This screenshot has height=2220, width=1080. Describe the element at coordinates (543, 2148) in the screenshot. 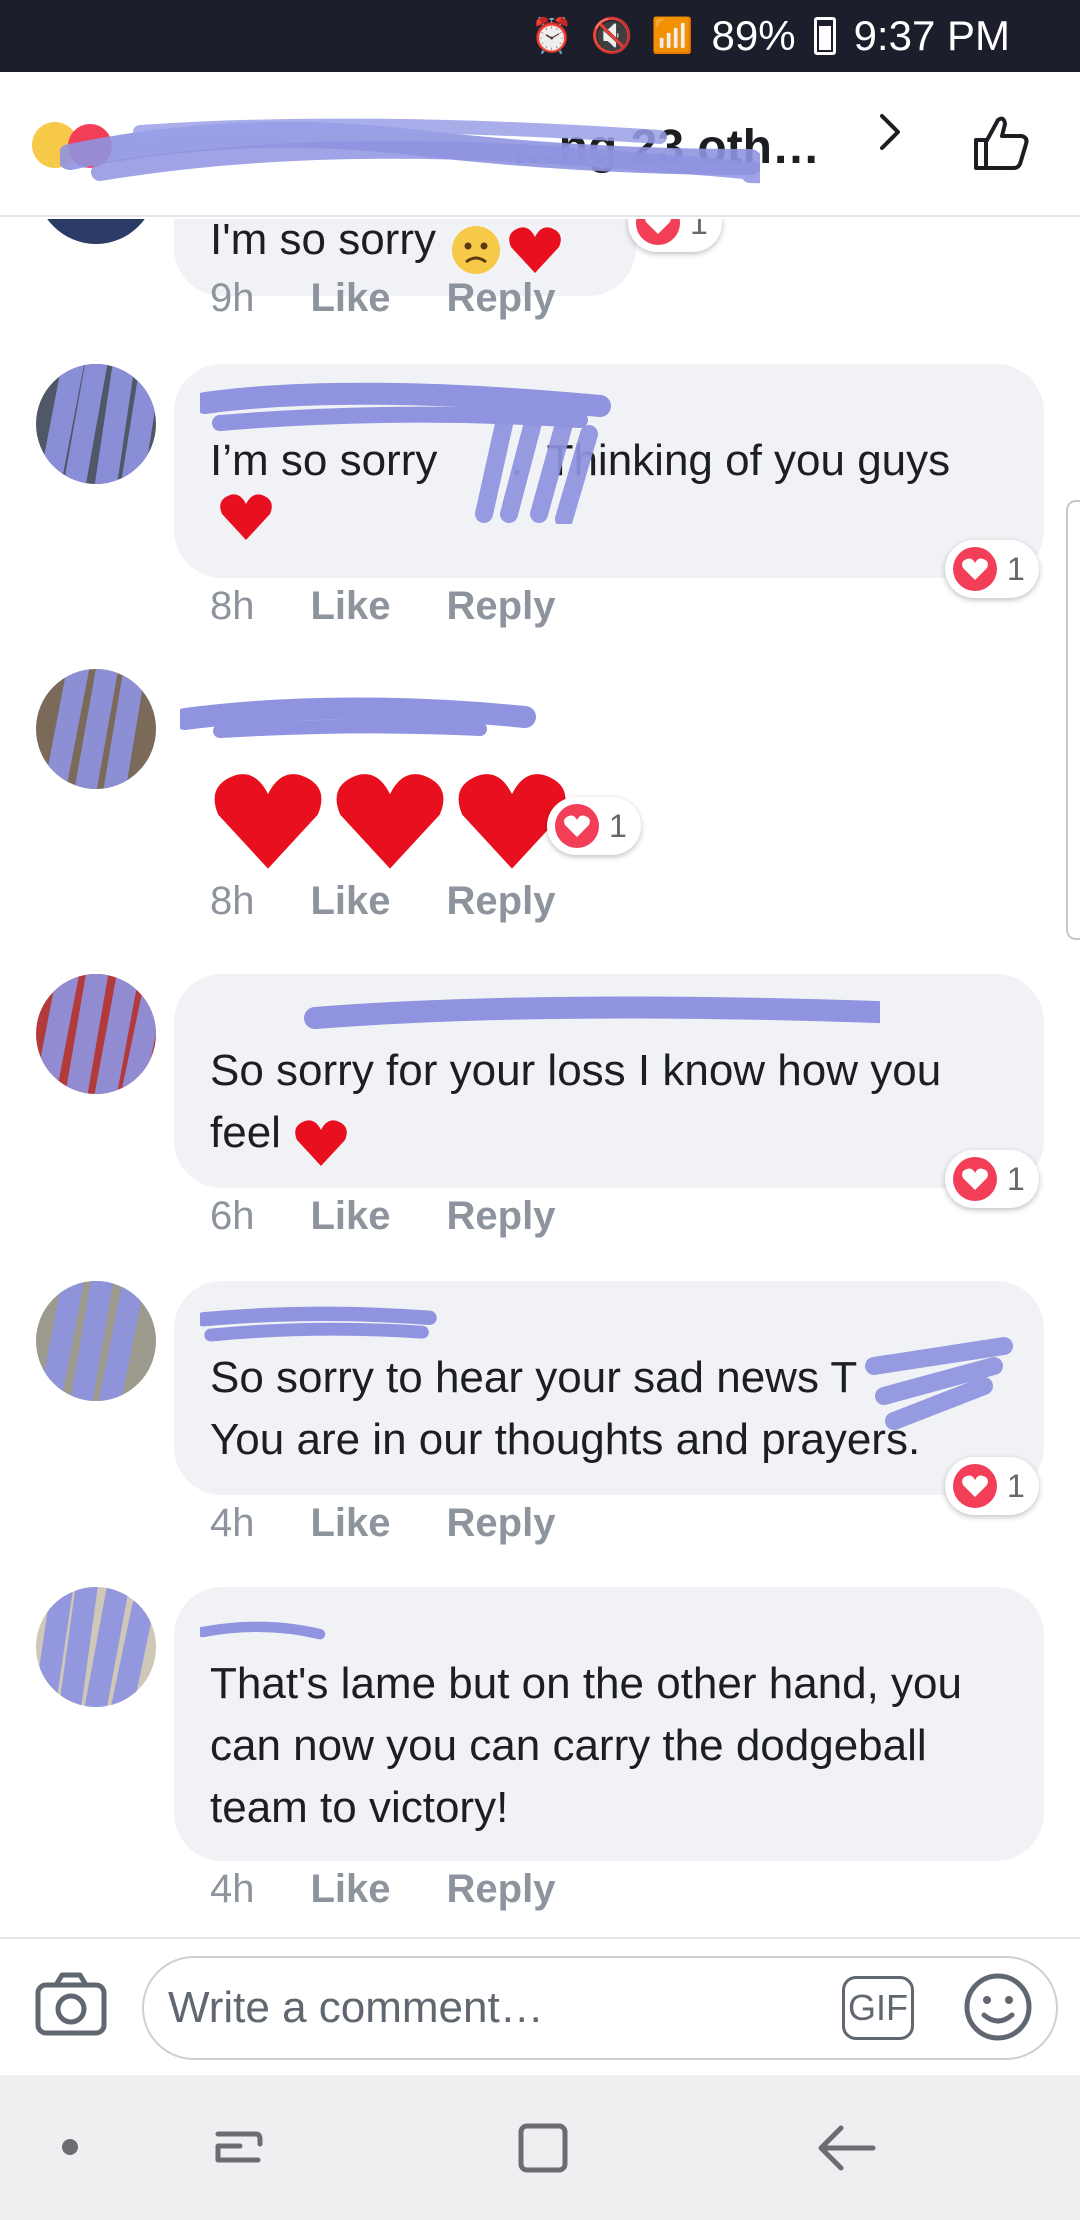

I see `home-icon` at that location.